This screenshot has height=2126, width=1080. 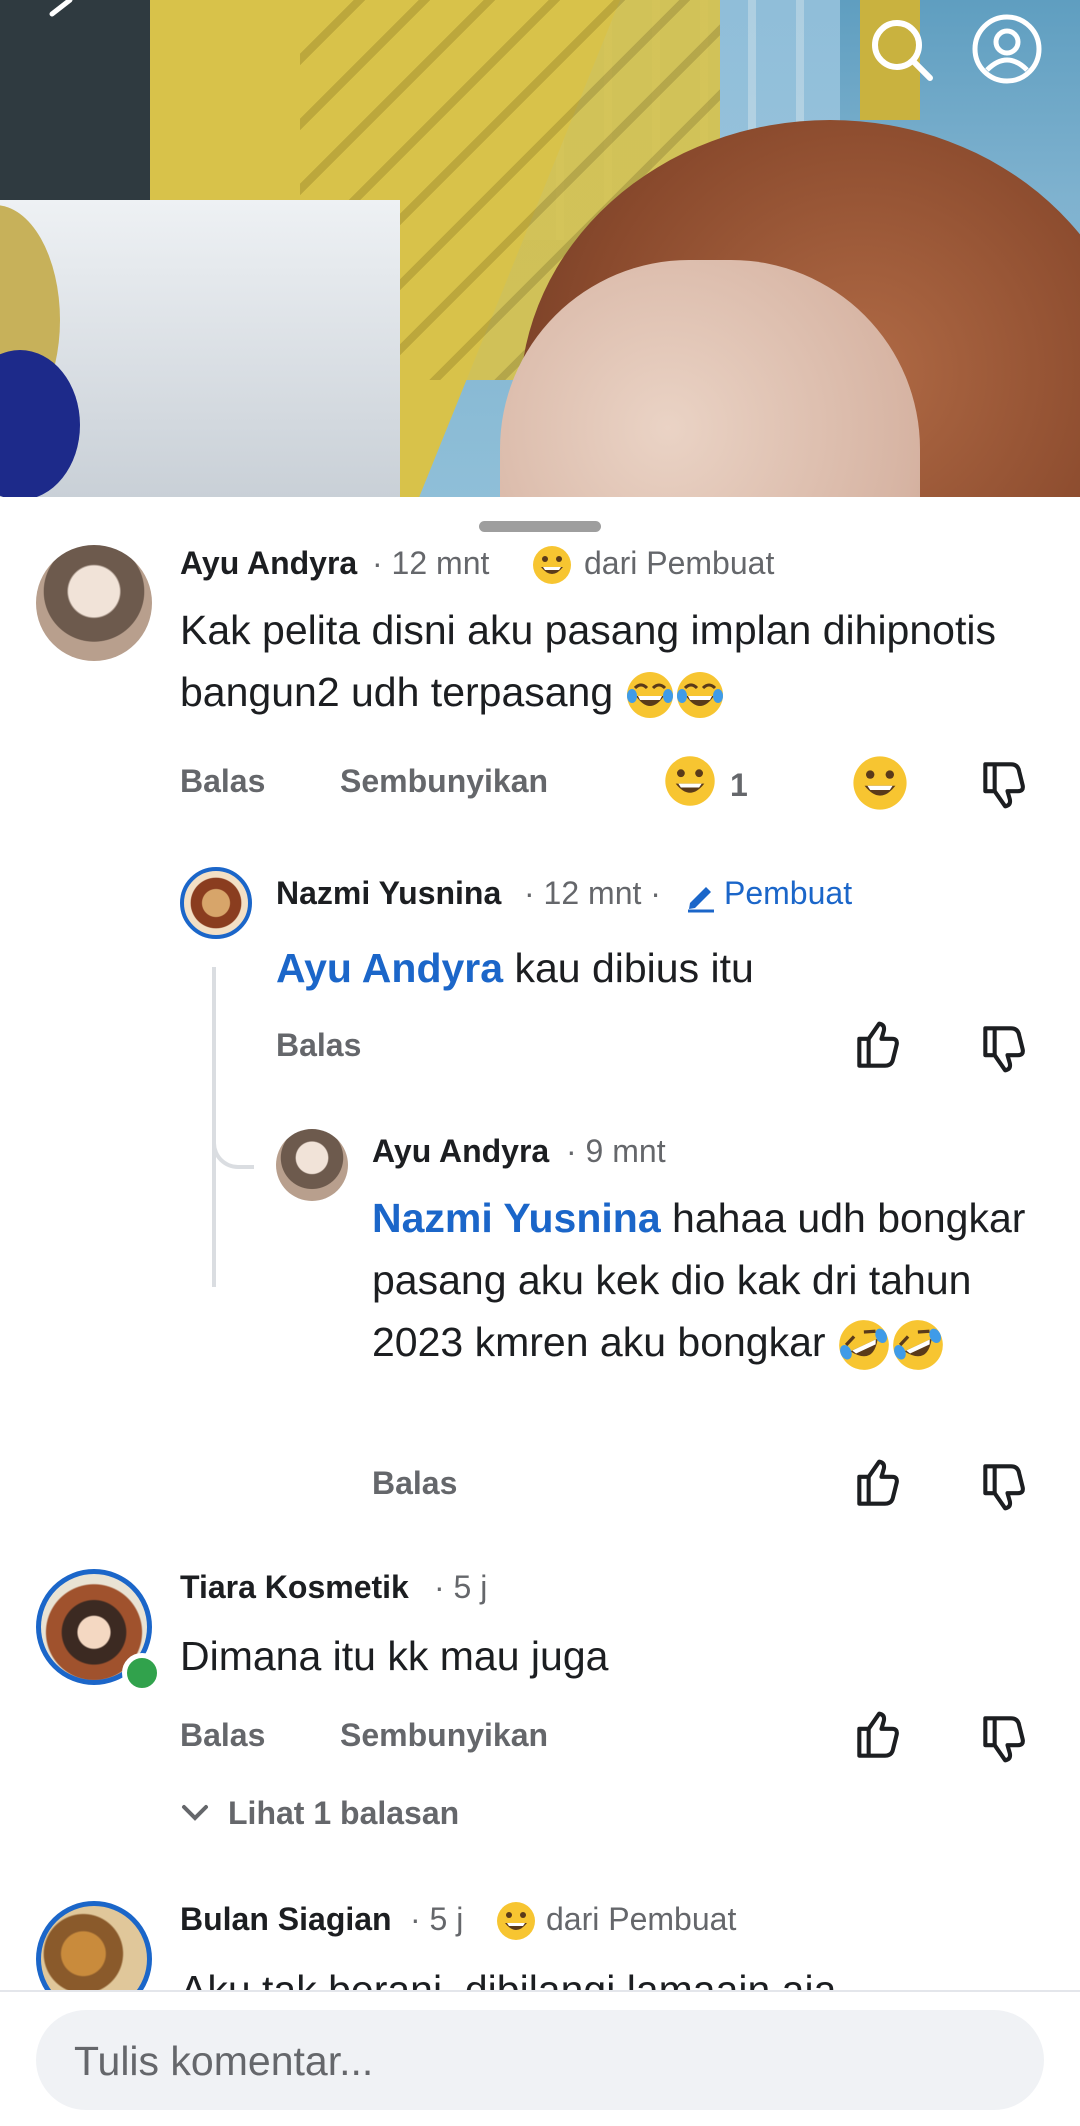 I want to click on comment-input, so click(x=544, y=2061).